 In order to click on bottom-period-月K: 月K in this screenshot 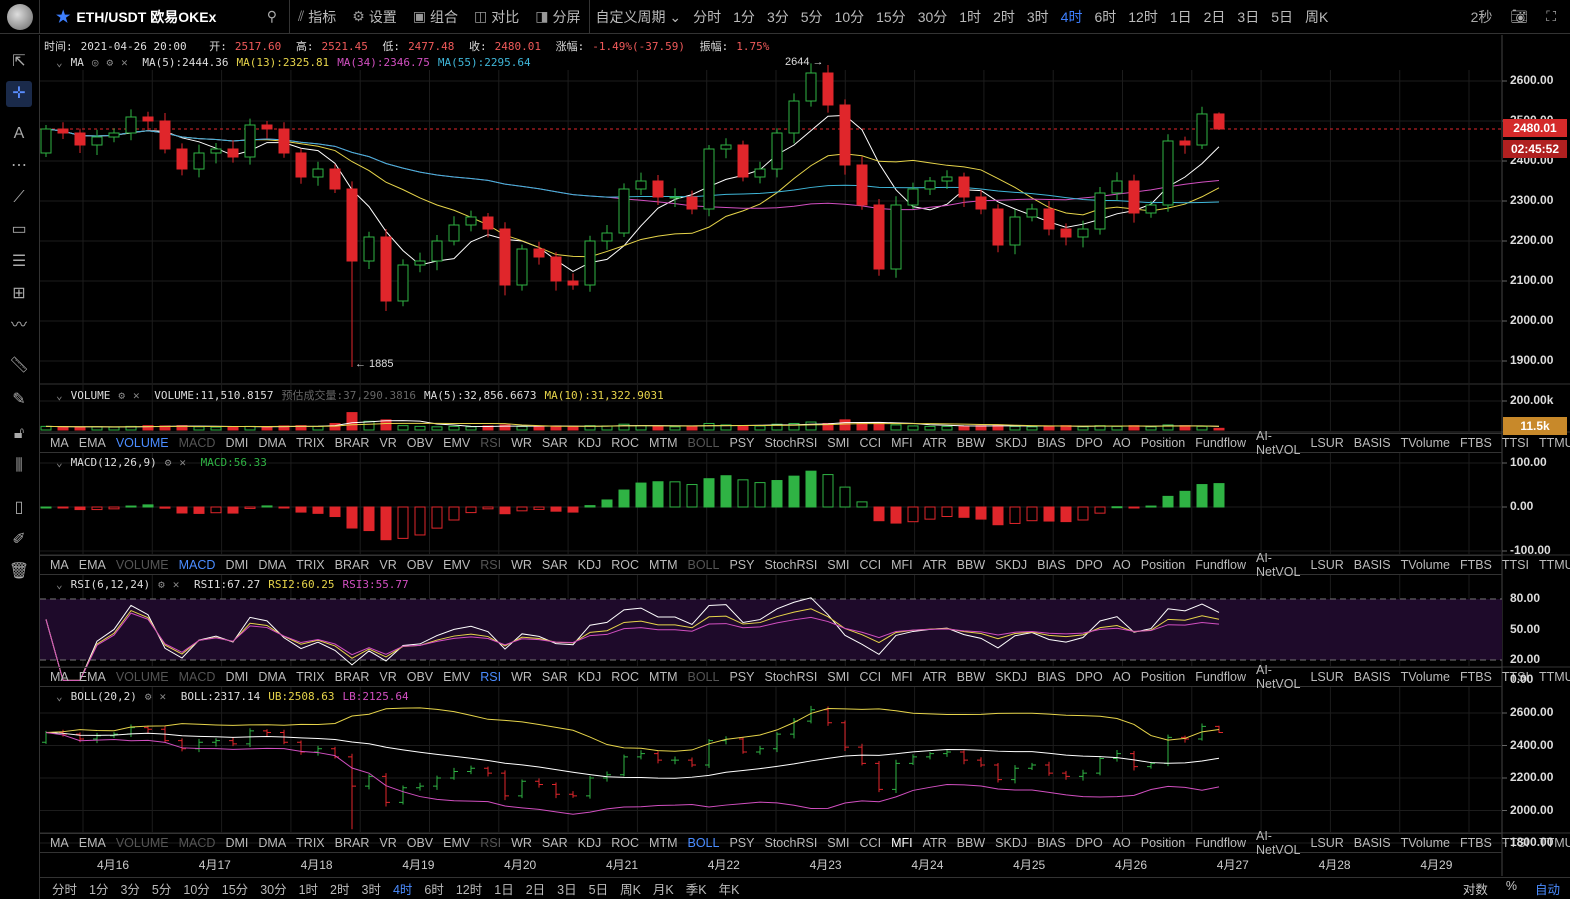, I will do `click(663, 888)`.